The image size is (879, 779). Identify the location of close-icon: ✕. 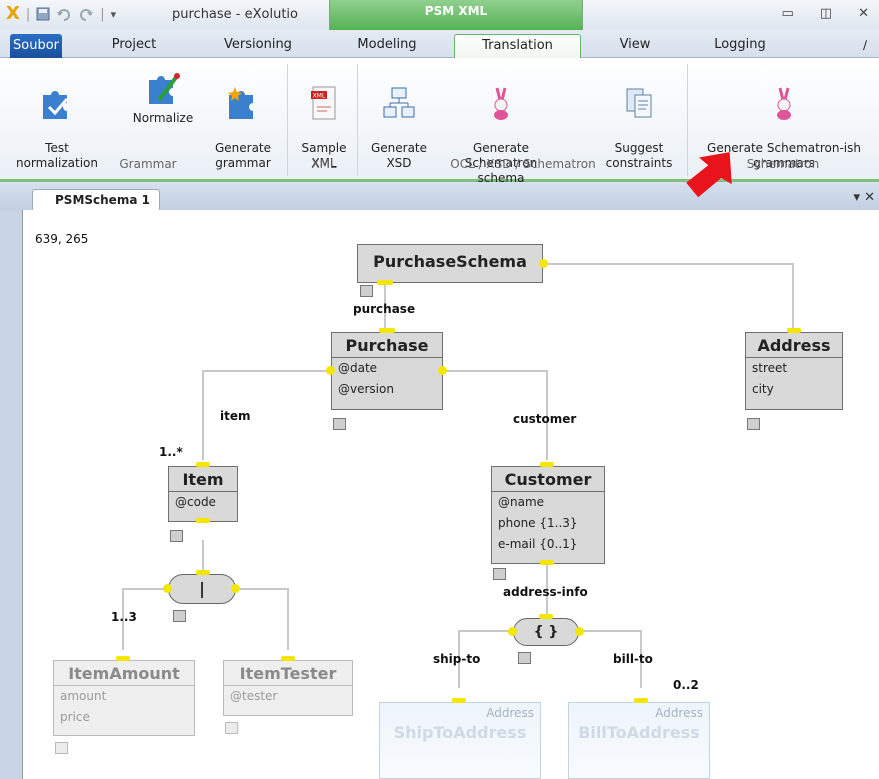
(863, 13).